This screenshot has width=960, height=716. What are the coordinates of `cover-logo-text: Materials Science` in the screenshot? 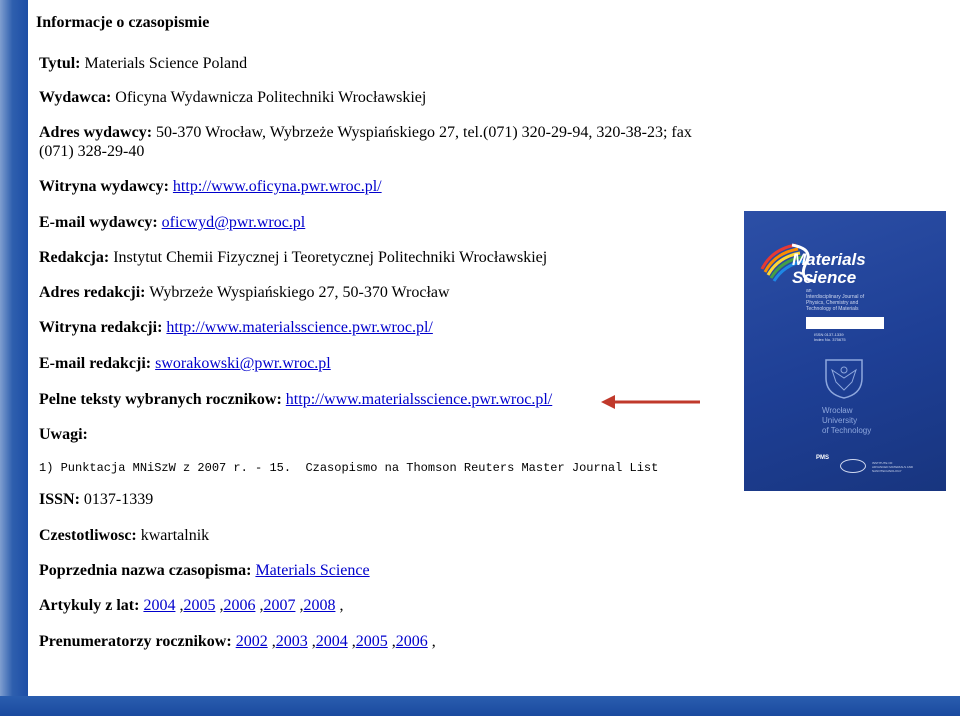 It's located at (829, 268).